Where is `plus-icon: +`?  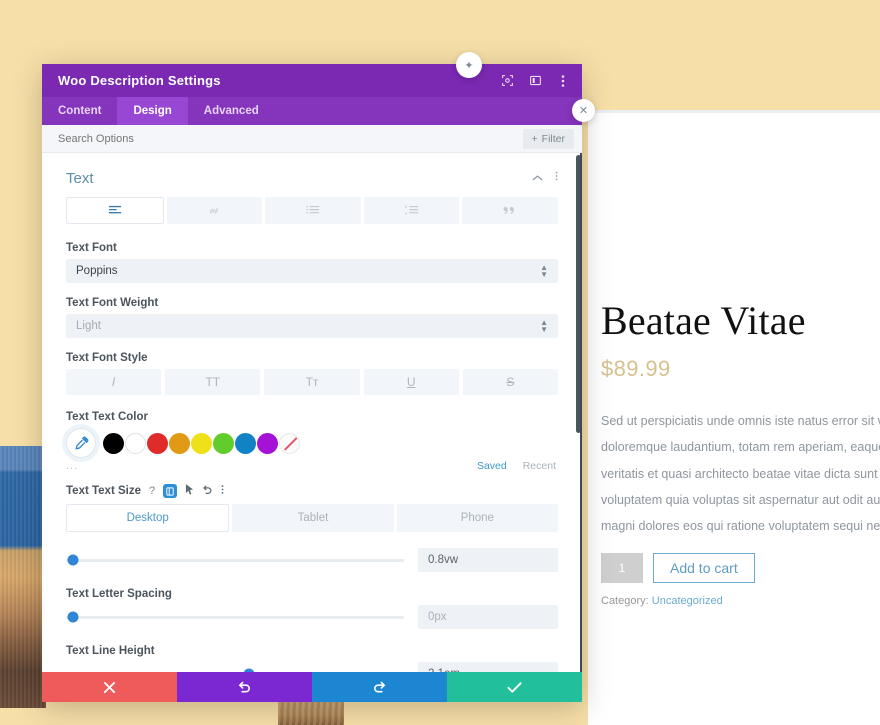 plus-icon: + is located at coordinates (534, 138).